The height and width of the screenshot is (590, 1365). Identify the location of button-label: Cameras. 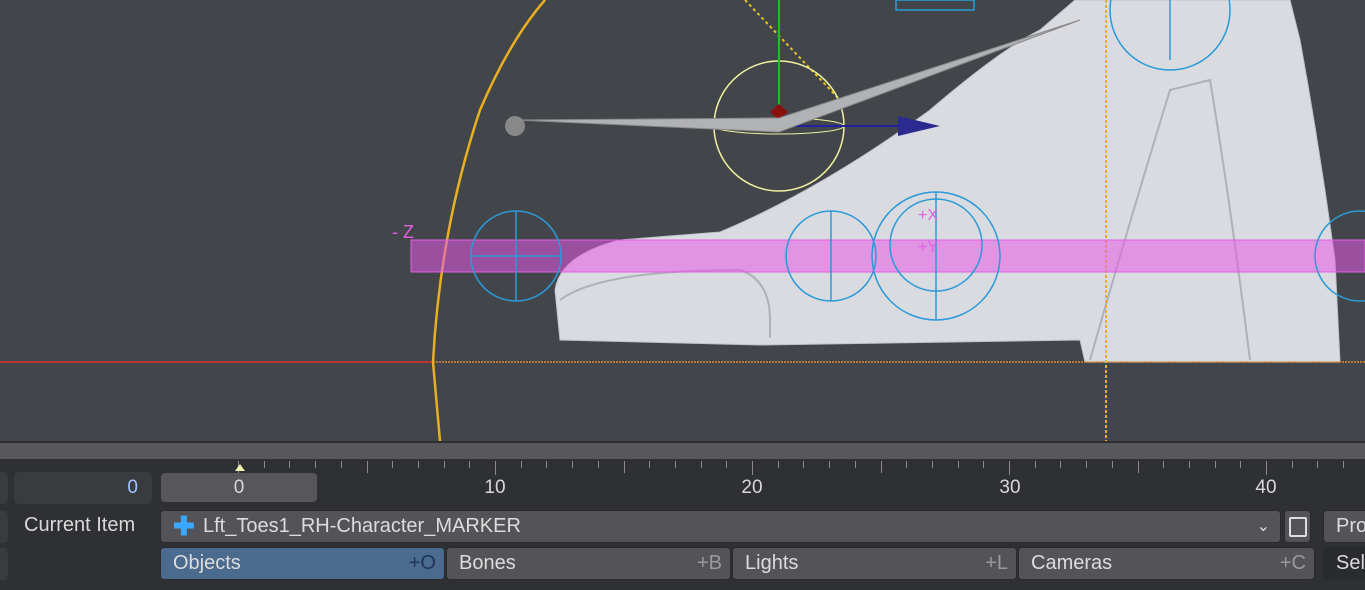
(1072, 563).